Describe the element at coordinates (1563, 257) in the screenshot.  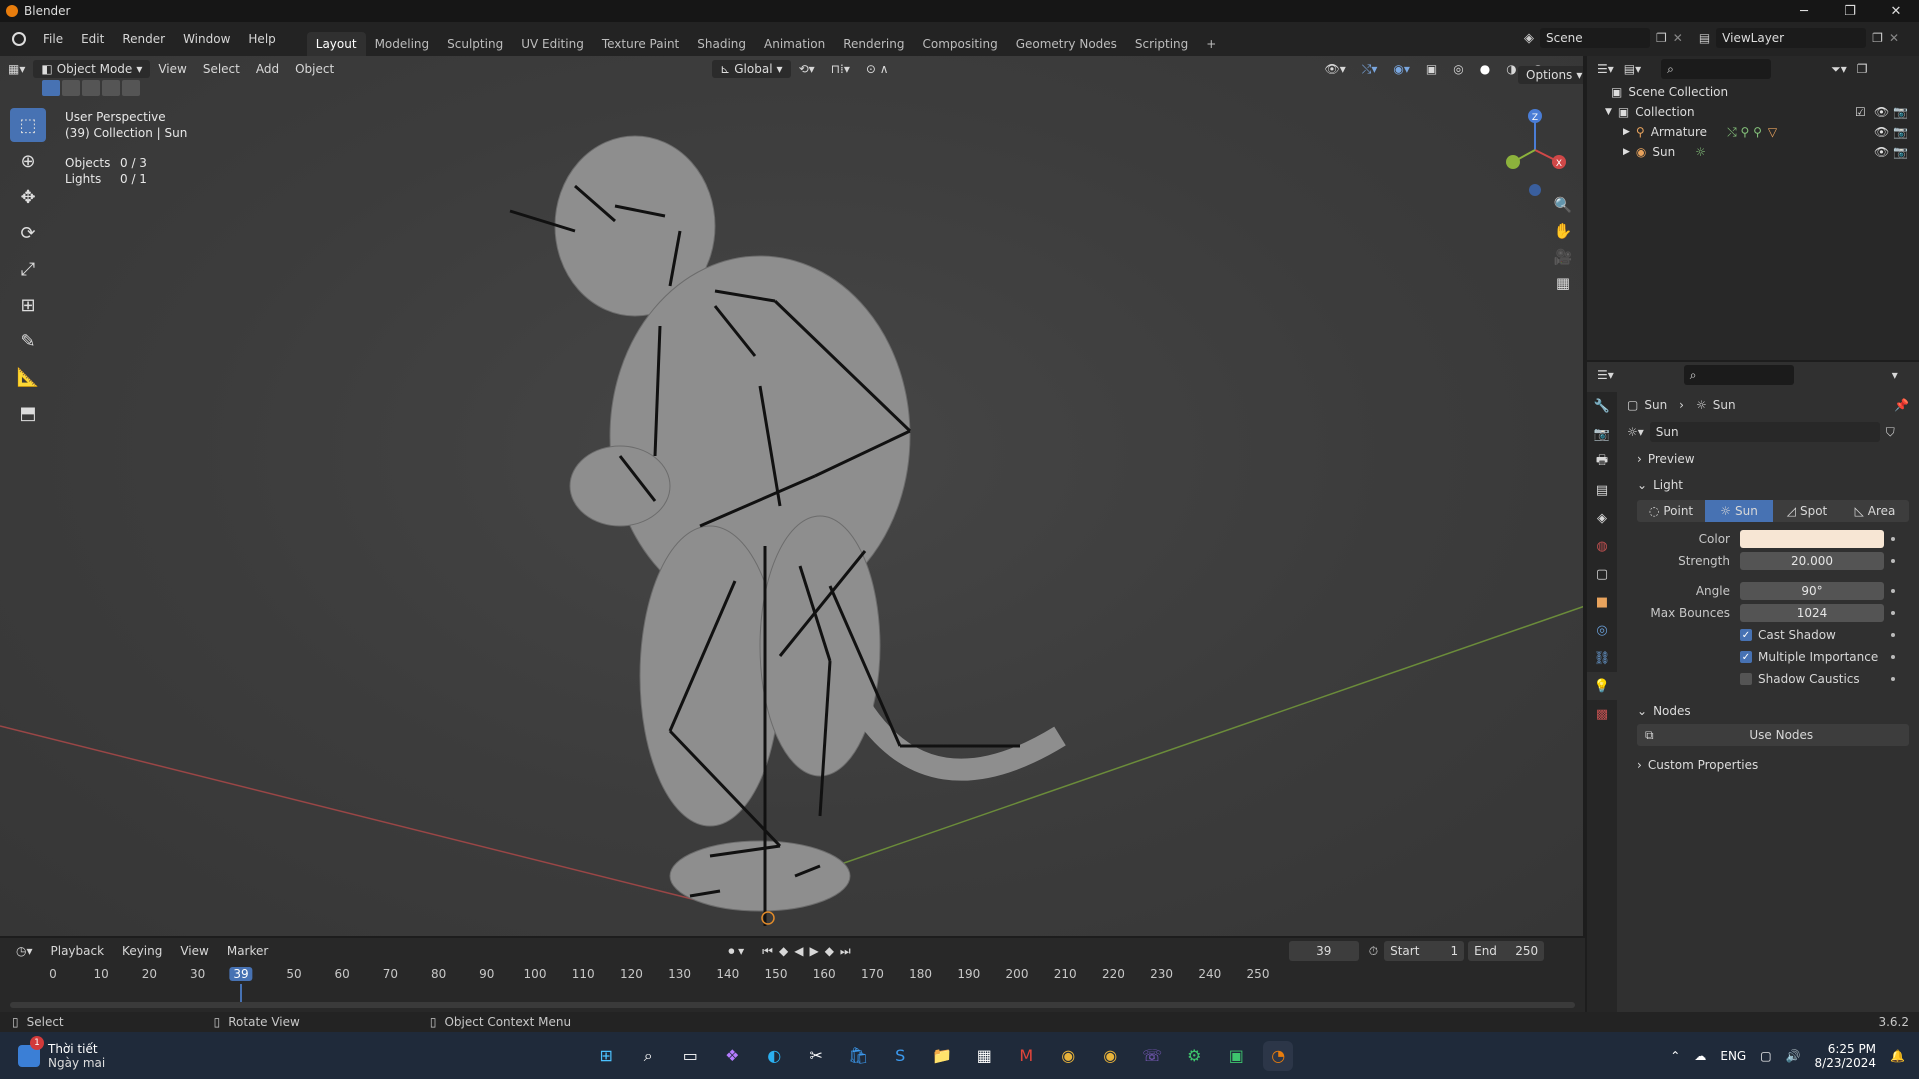
I see `camera-view-icon: 🎥` at that location.